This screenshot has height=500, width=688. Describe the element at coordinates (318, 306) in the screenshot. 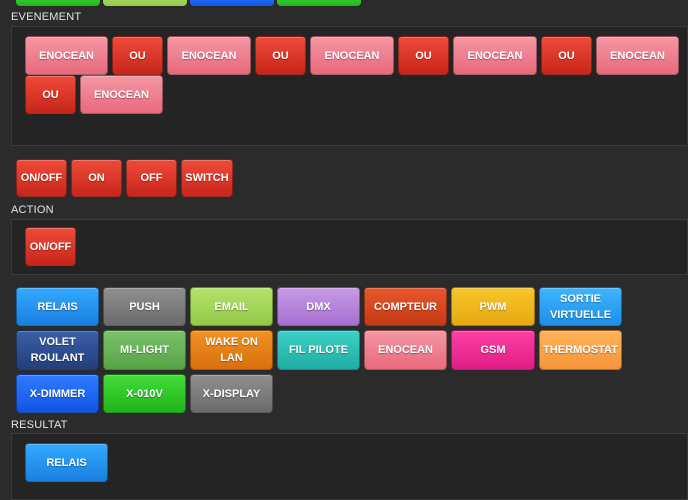

I see `palette-dmx-button: DMX` at that location.